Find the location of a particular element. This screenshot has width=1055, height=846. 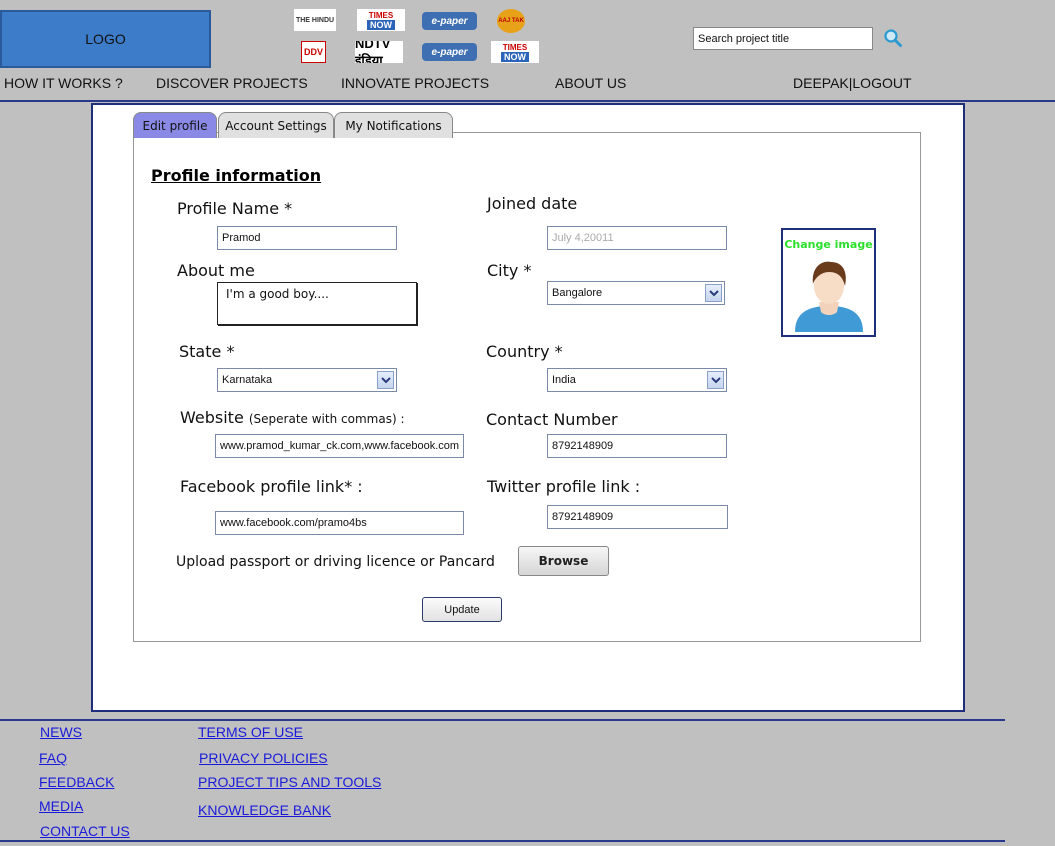

footer-link-privacy-policies: PRIVACY POLICIES is located at coordinates (263, 758).